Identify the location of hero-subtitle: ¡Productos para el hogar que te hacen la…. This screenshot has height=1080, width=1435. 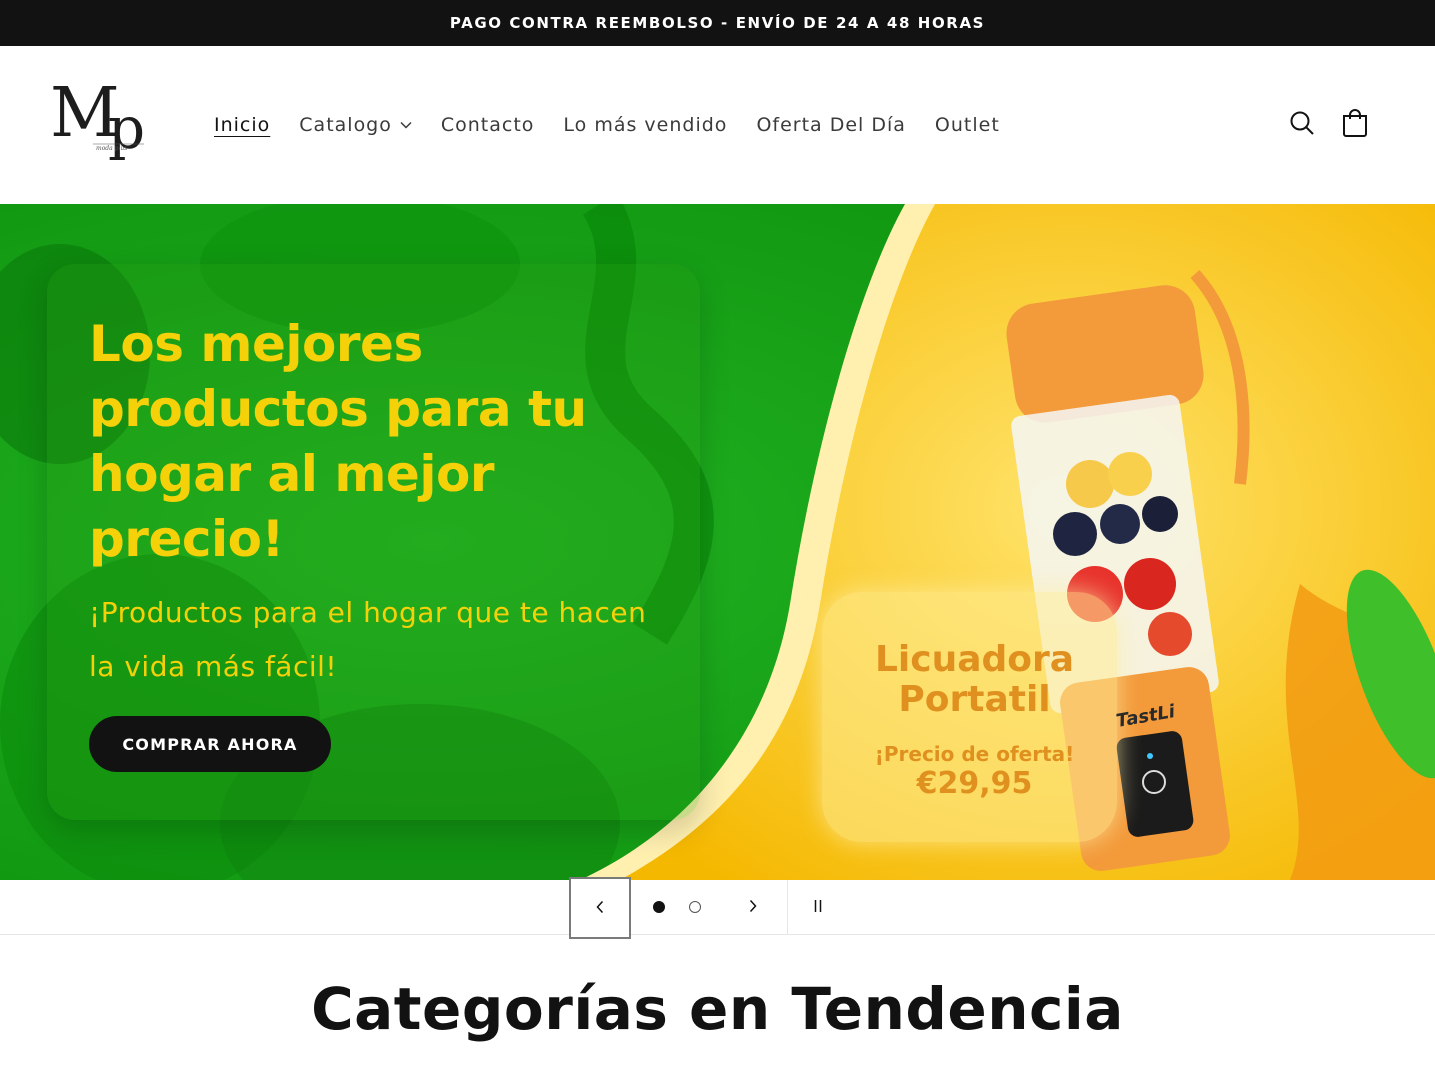
(368, 639).